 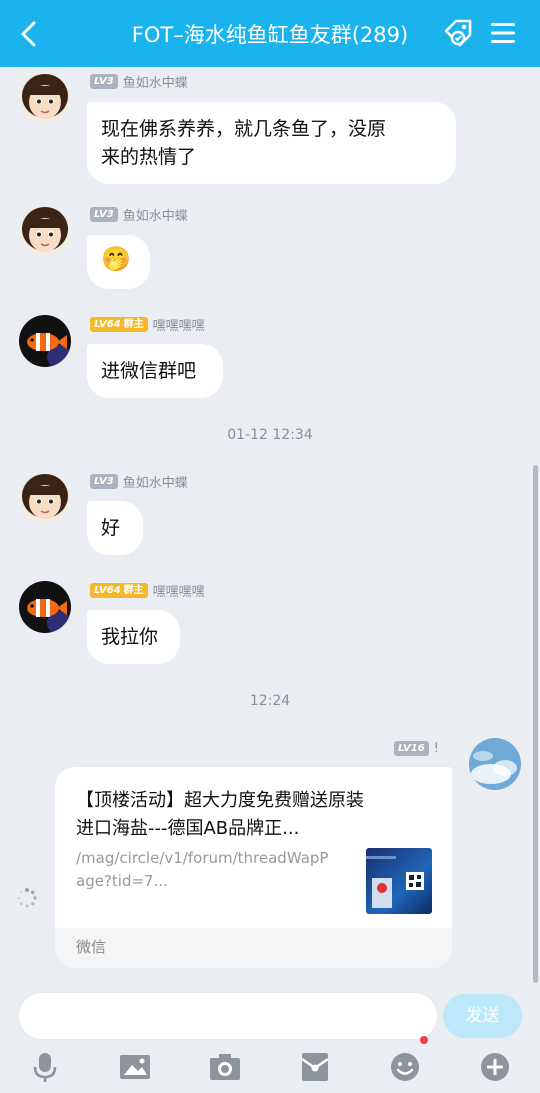 What do you see at coordinates (315, 1067) in the screenshot?
I see `red-packet-icon` at bounding box center [315, 1067].